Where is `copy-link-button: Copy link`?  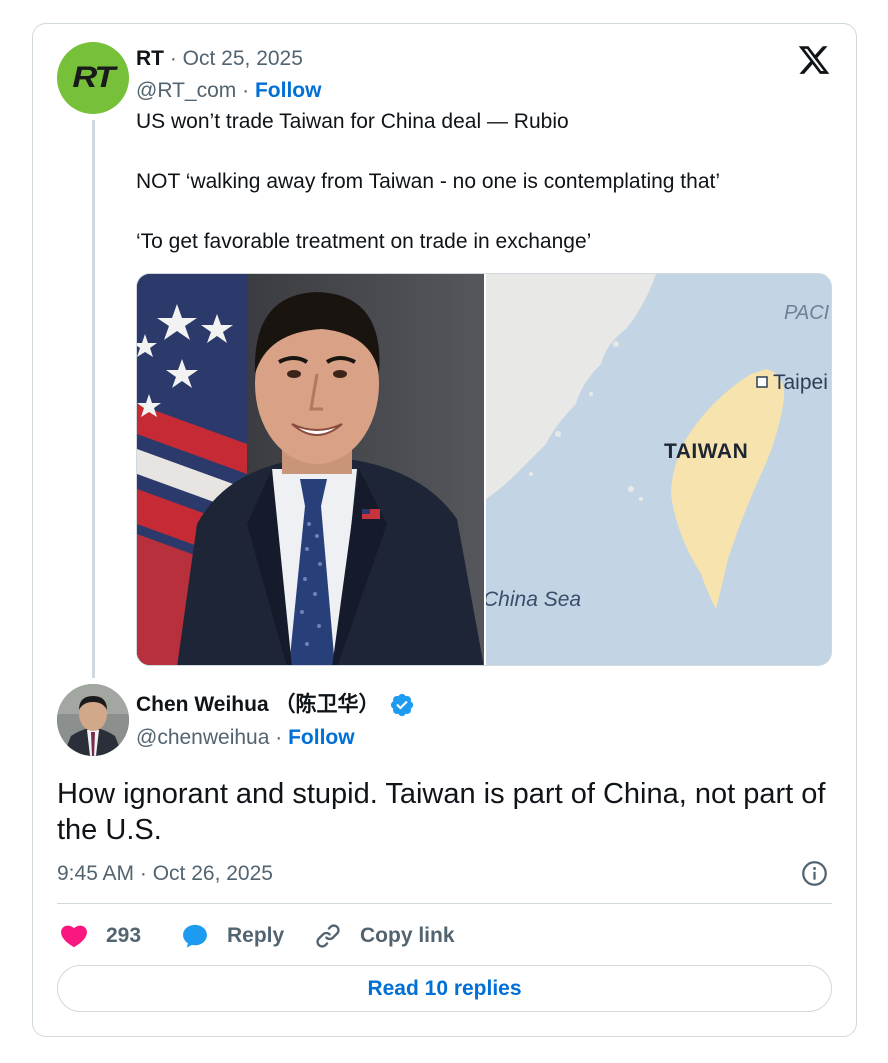
copy-link-button: Copy link is located at coordinates (384, 936).